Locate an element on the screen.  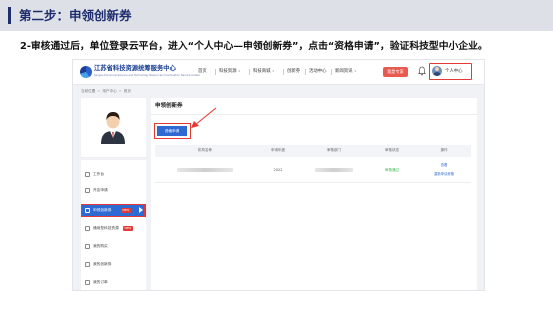
sidebar-item-label: 我的订单 is located at coordinates (100, 282).